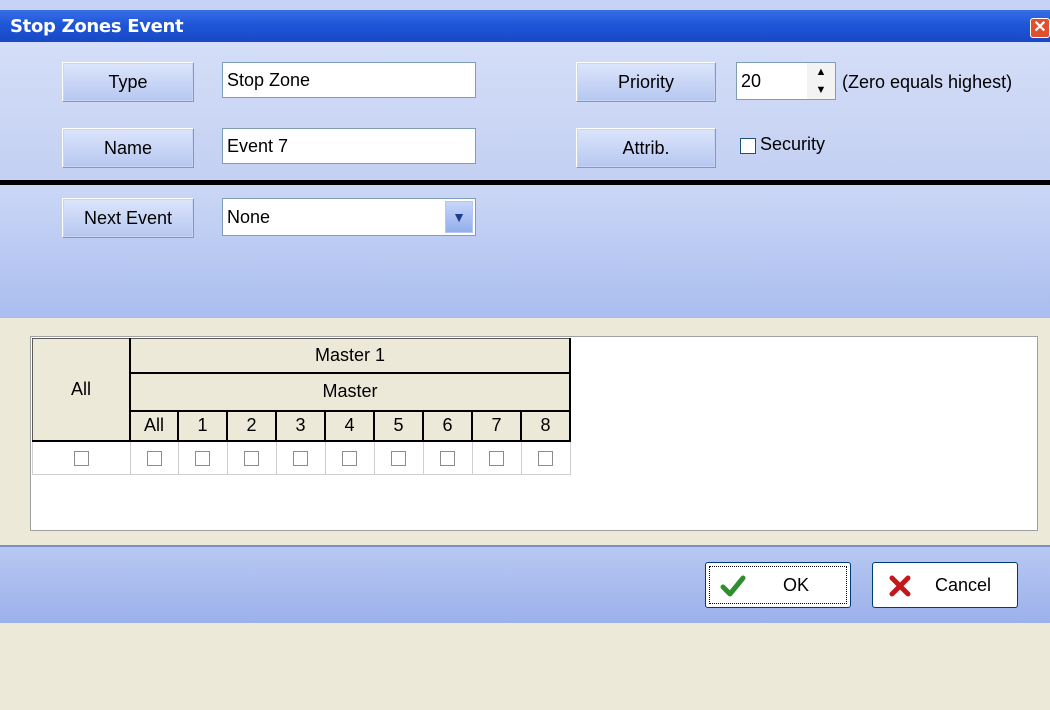 This screenshot has width=1050, height=710. What do you see at coordinates (900, 586) in the screenshot?
I see `x-icon` at bounding box center [900, 586].